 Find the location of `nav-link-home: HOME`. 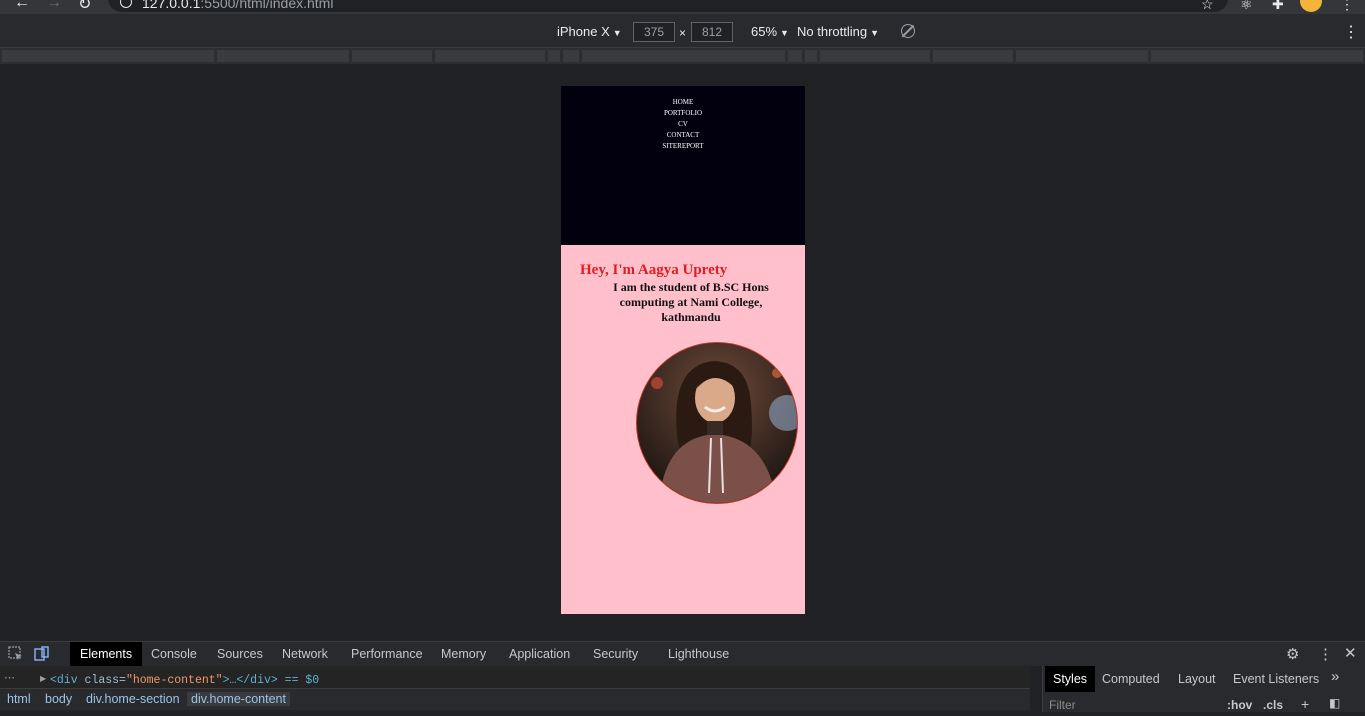

nav-link-home: HOME is located at coordinates (683, 102).